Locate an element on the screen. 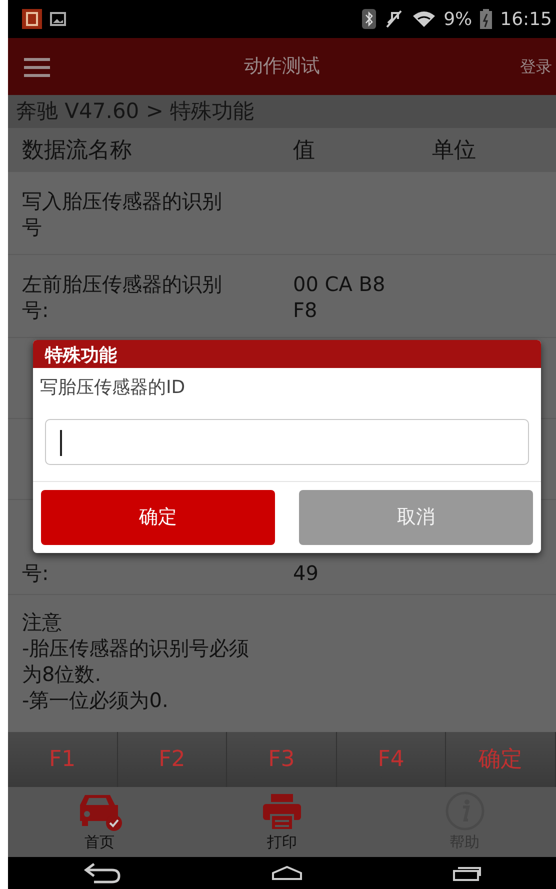 Image resolution: width=556 pixels, height=889 pixels. dialog-title: 特殊功能 is located at coordinates (287, 354).